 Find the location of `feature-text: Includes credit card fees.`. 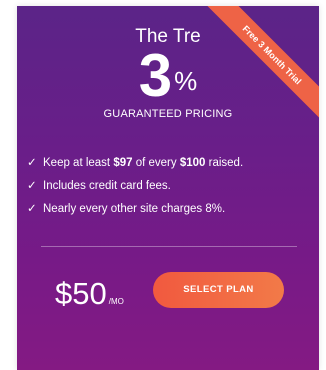

feature-text: Includes credit card fees. is located at coordinates (107, 186).